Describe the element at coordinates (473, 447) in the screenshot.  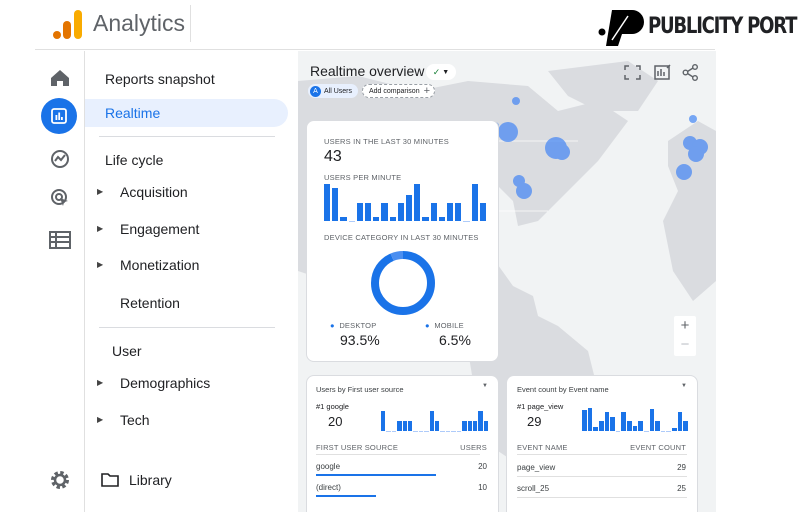
I see `column-header: USERS` at that location.